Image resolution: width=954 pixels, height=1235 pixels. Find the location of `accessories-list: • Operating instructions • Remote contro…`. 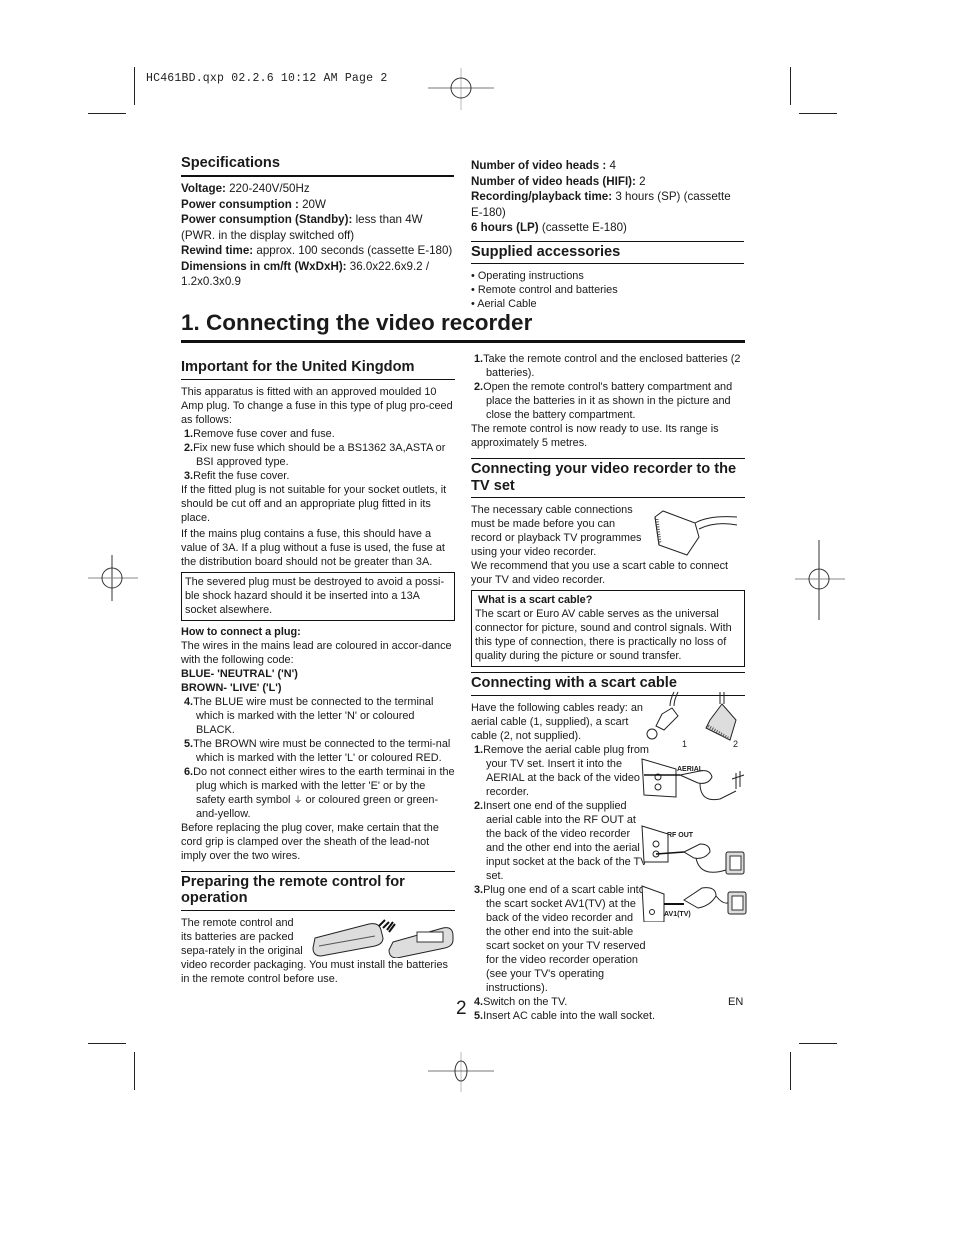

accessories-list: • Operating instructions • Remote contro… is located at coordinates (607, 290).